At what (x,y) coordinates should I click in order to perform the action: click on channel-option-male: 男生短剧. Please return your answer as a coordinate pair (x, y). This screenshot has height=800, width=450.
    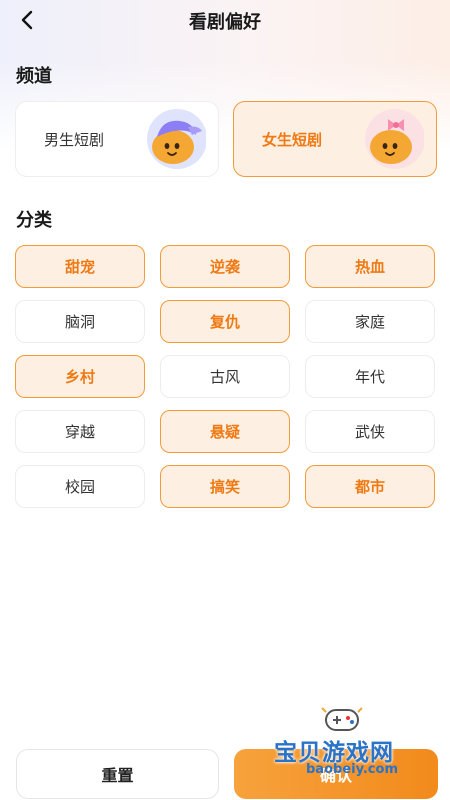
    Looking at the image, I should click on (117, 139).